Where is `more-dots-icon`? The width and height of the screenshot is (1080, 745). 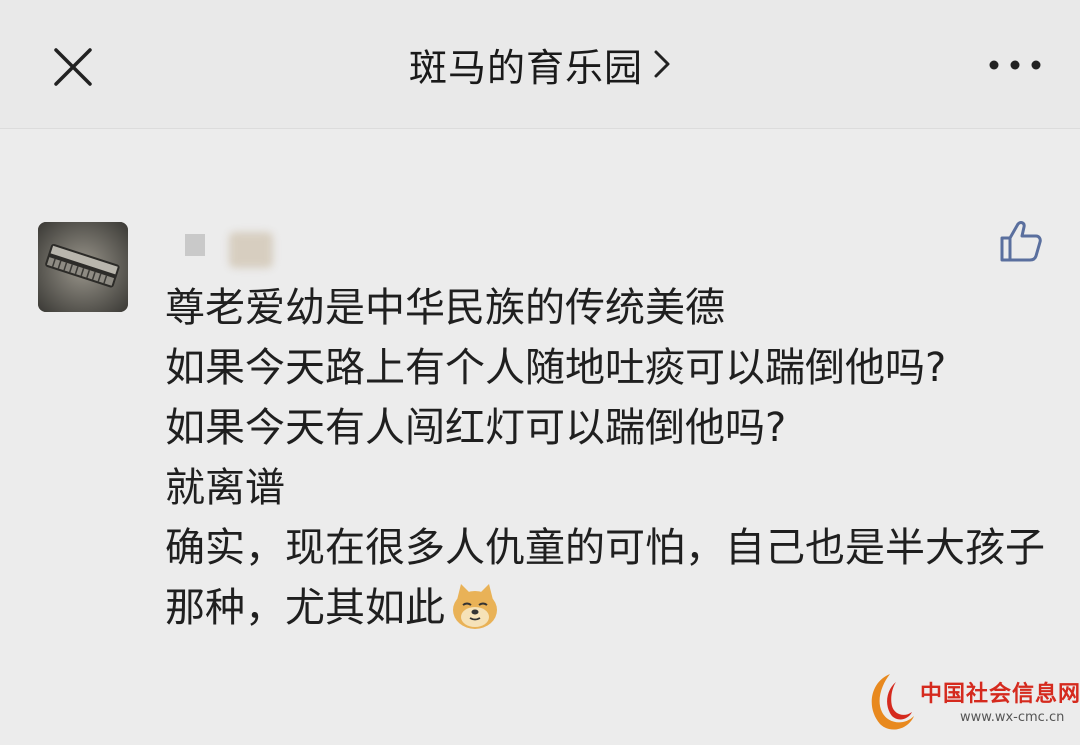
more-dots-icon is located at coordinates (1015, 65).